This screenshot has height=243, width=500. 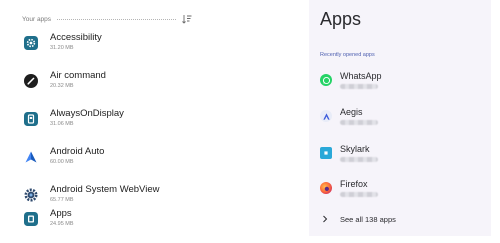 What do you see at coordinates (31, 43) in the screenshot?
I see `accessibility-gear-icon` at bounding box center [31, 43].